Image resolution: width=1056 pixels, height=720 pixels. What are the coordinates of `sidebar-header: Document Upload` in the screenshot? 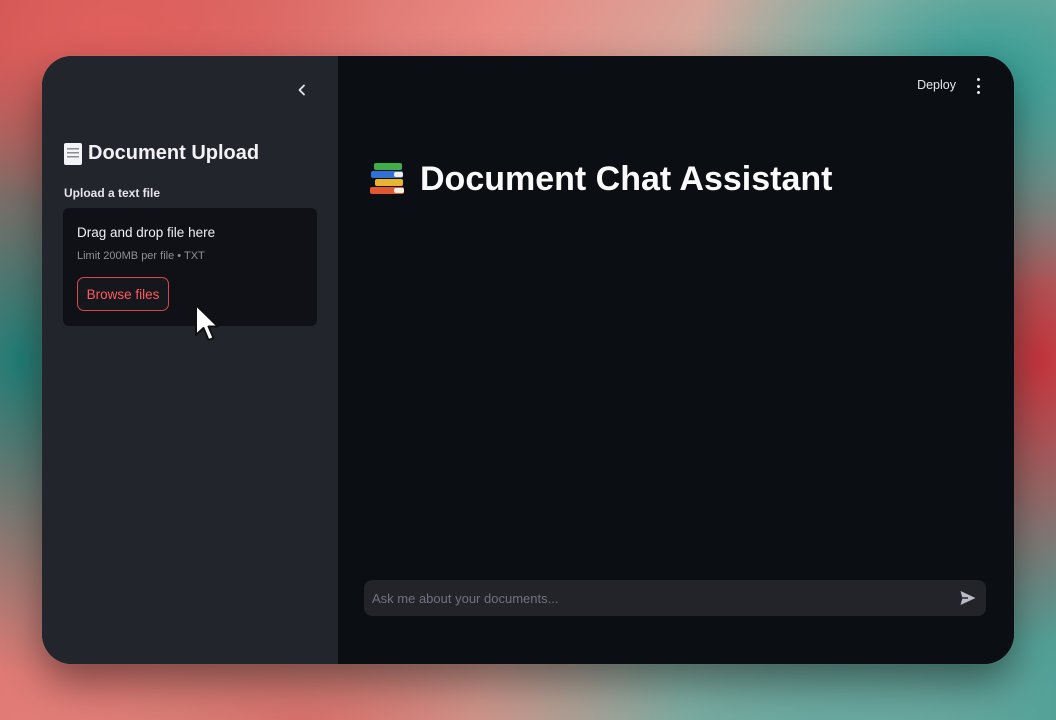 It's located at (161, 153).